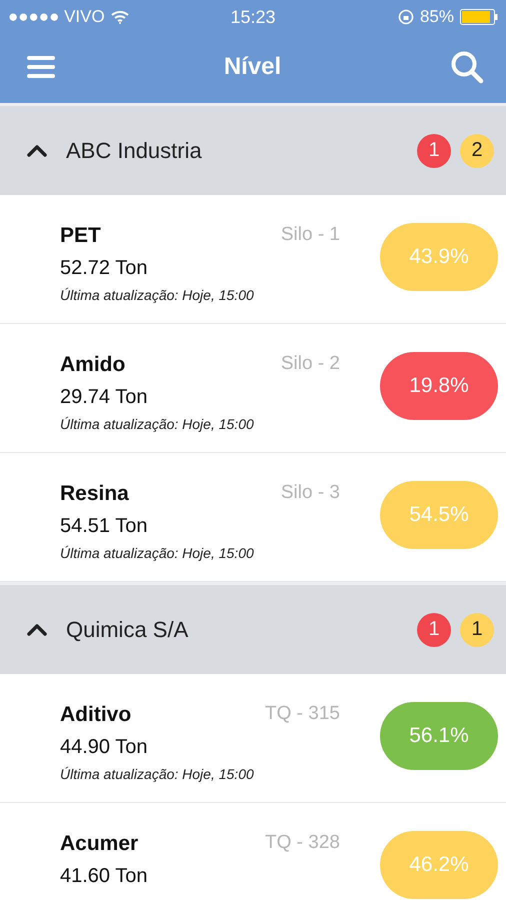 This screenshot has height=900, width=506. Describe the element at coordinates (439, 865) in the screenshot. I see `level-pill: 46.2%` at that location.